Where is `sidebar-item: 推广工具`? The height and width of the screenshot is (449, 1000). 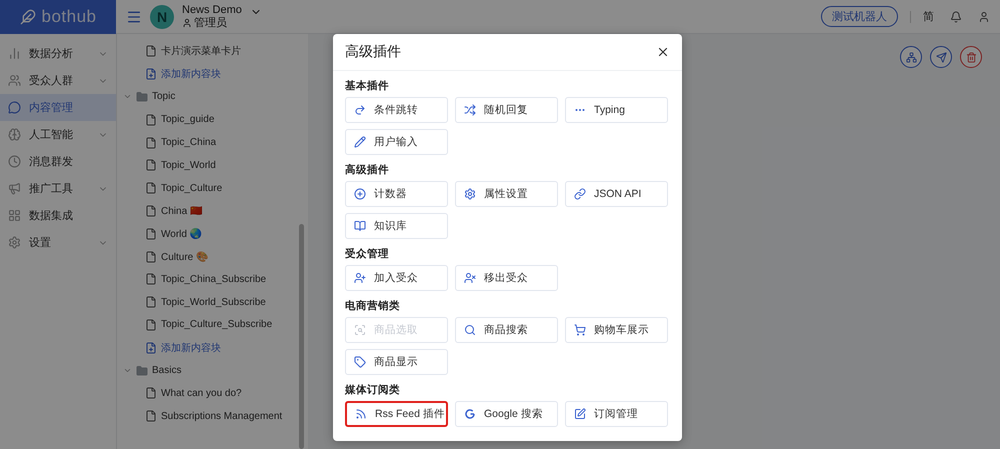 sidebar-item: 推广工具 is located at coordinates (58, 188).